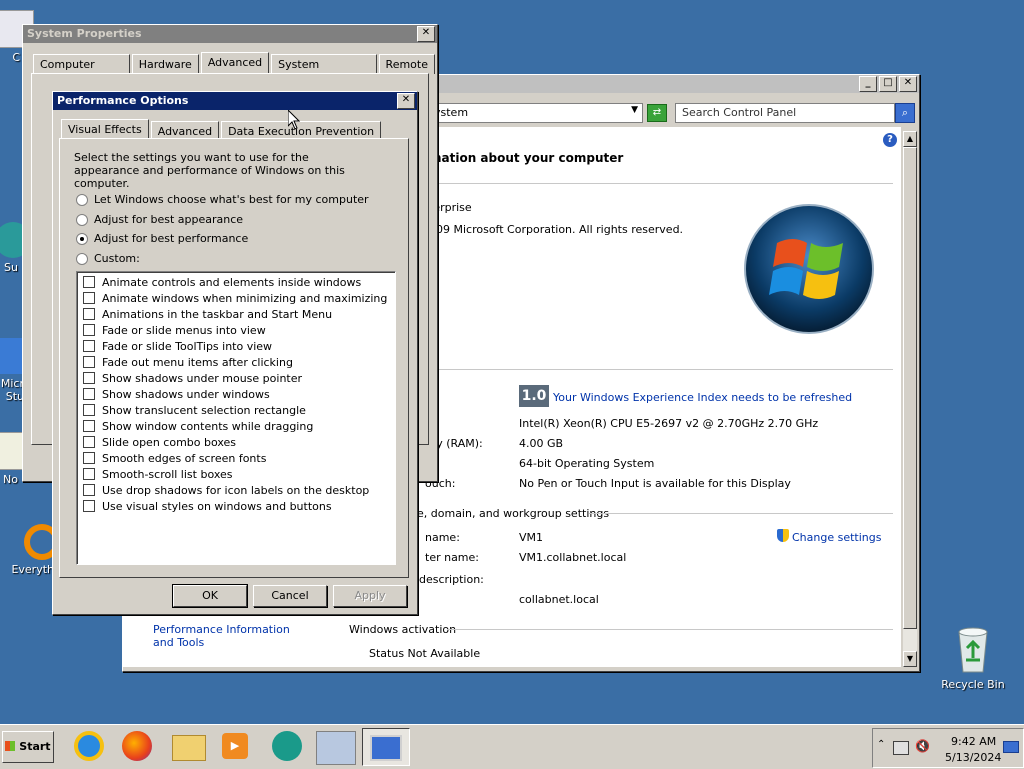  What do you see at coordinates (973, 741) in the screenshot?
I see `clock-time: 9:42 AM` at bounding box center [973, 741].